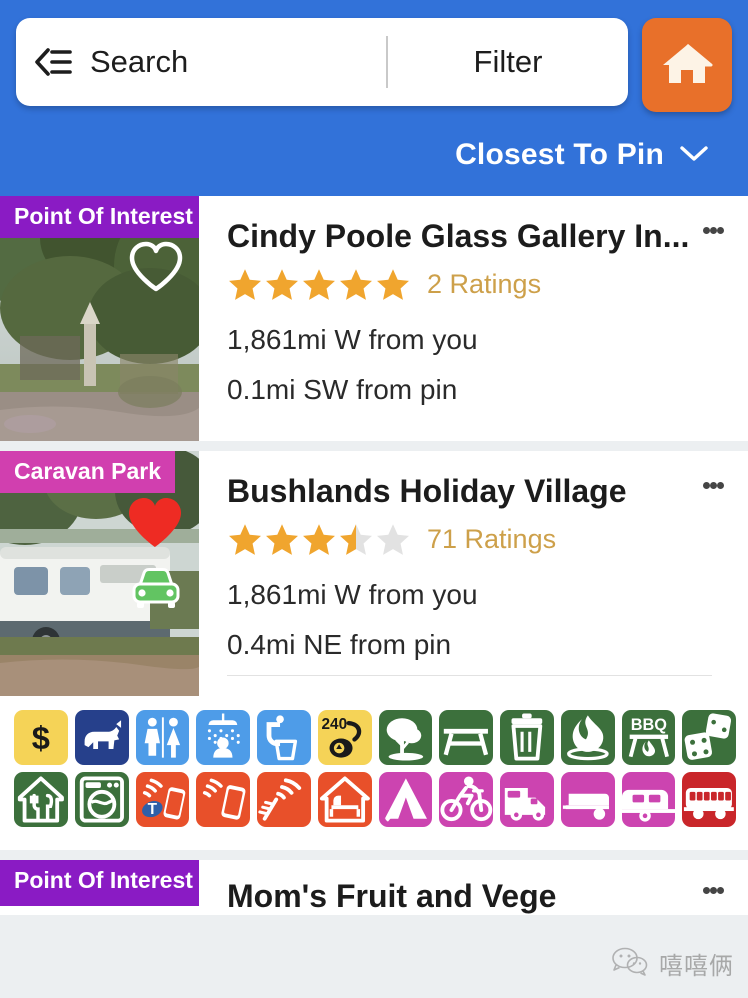  What do you see at coordinates (284, 737) in the screenshot?
I see `drinking-water-icon` at bounding box center [284, 737].